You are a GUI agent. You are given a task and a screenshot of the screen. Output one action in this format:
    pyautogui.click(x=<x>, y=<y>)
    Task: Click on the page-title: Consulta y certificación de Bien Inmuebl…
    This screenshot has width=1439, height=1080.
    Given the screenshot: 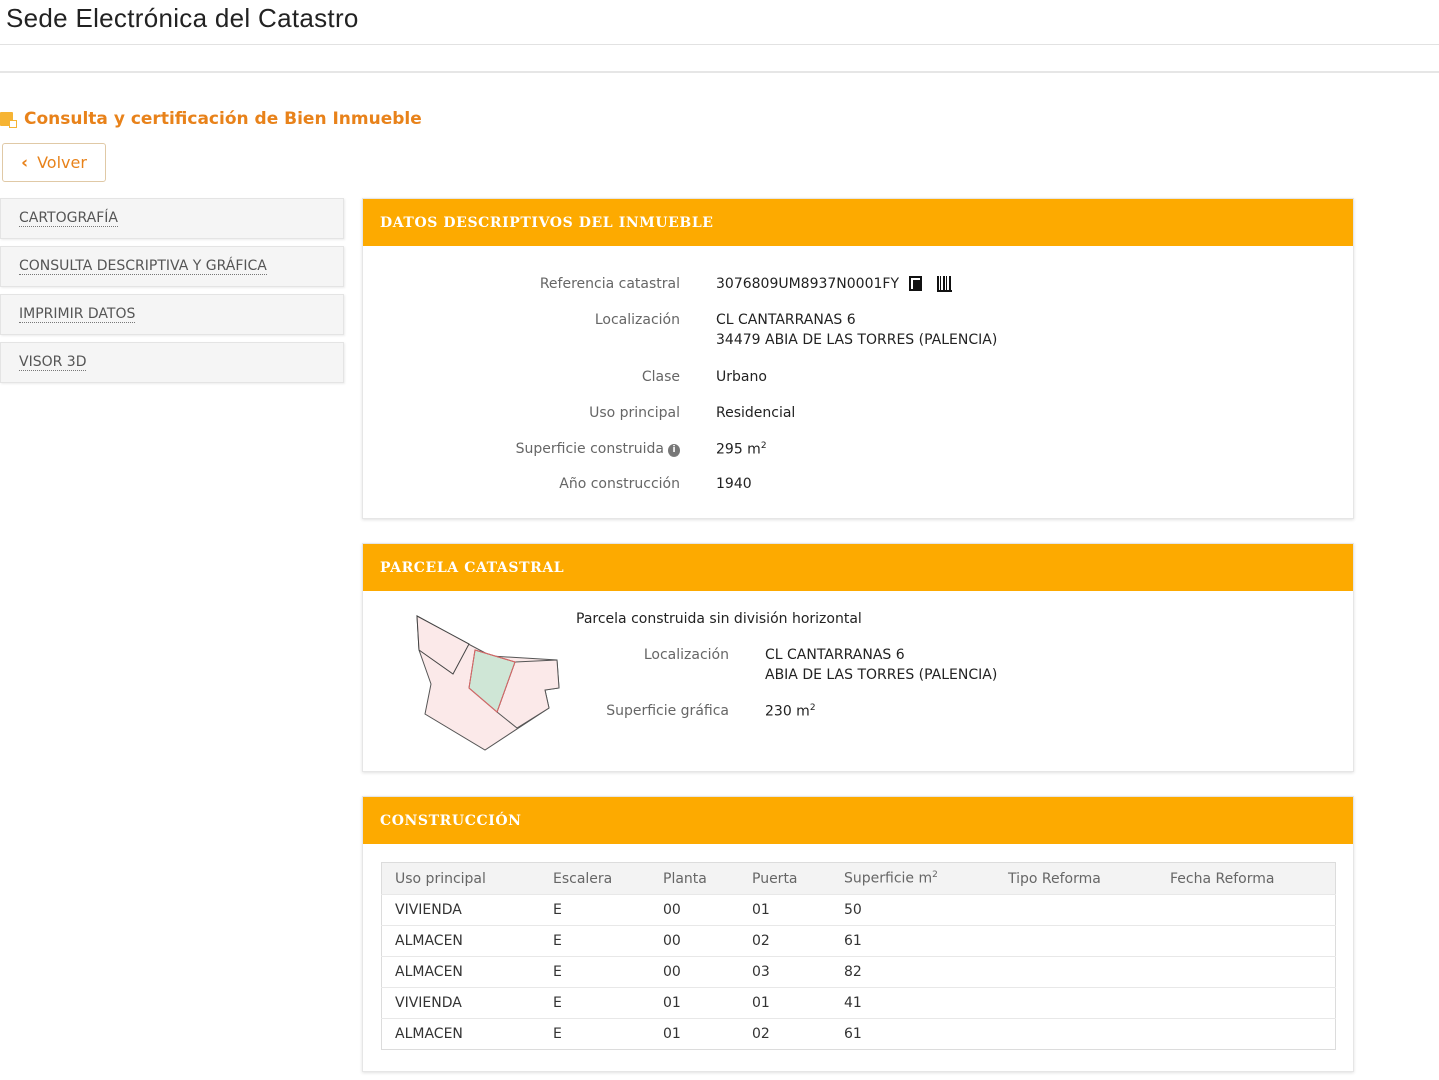 What is the action you would take?
    pyautogui.click(x=223, y=119)
    